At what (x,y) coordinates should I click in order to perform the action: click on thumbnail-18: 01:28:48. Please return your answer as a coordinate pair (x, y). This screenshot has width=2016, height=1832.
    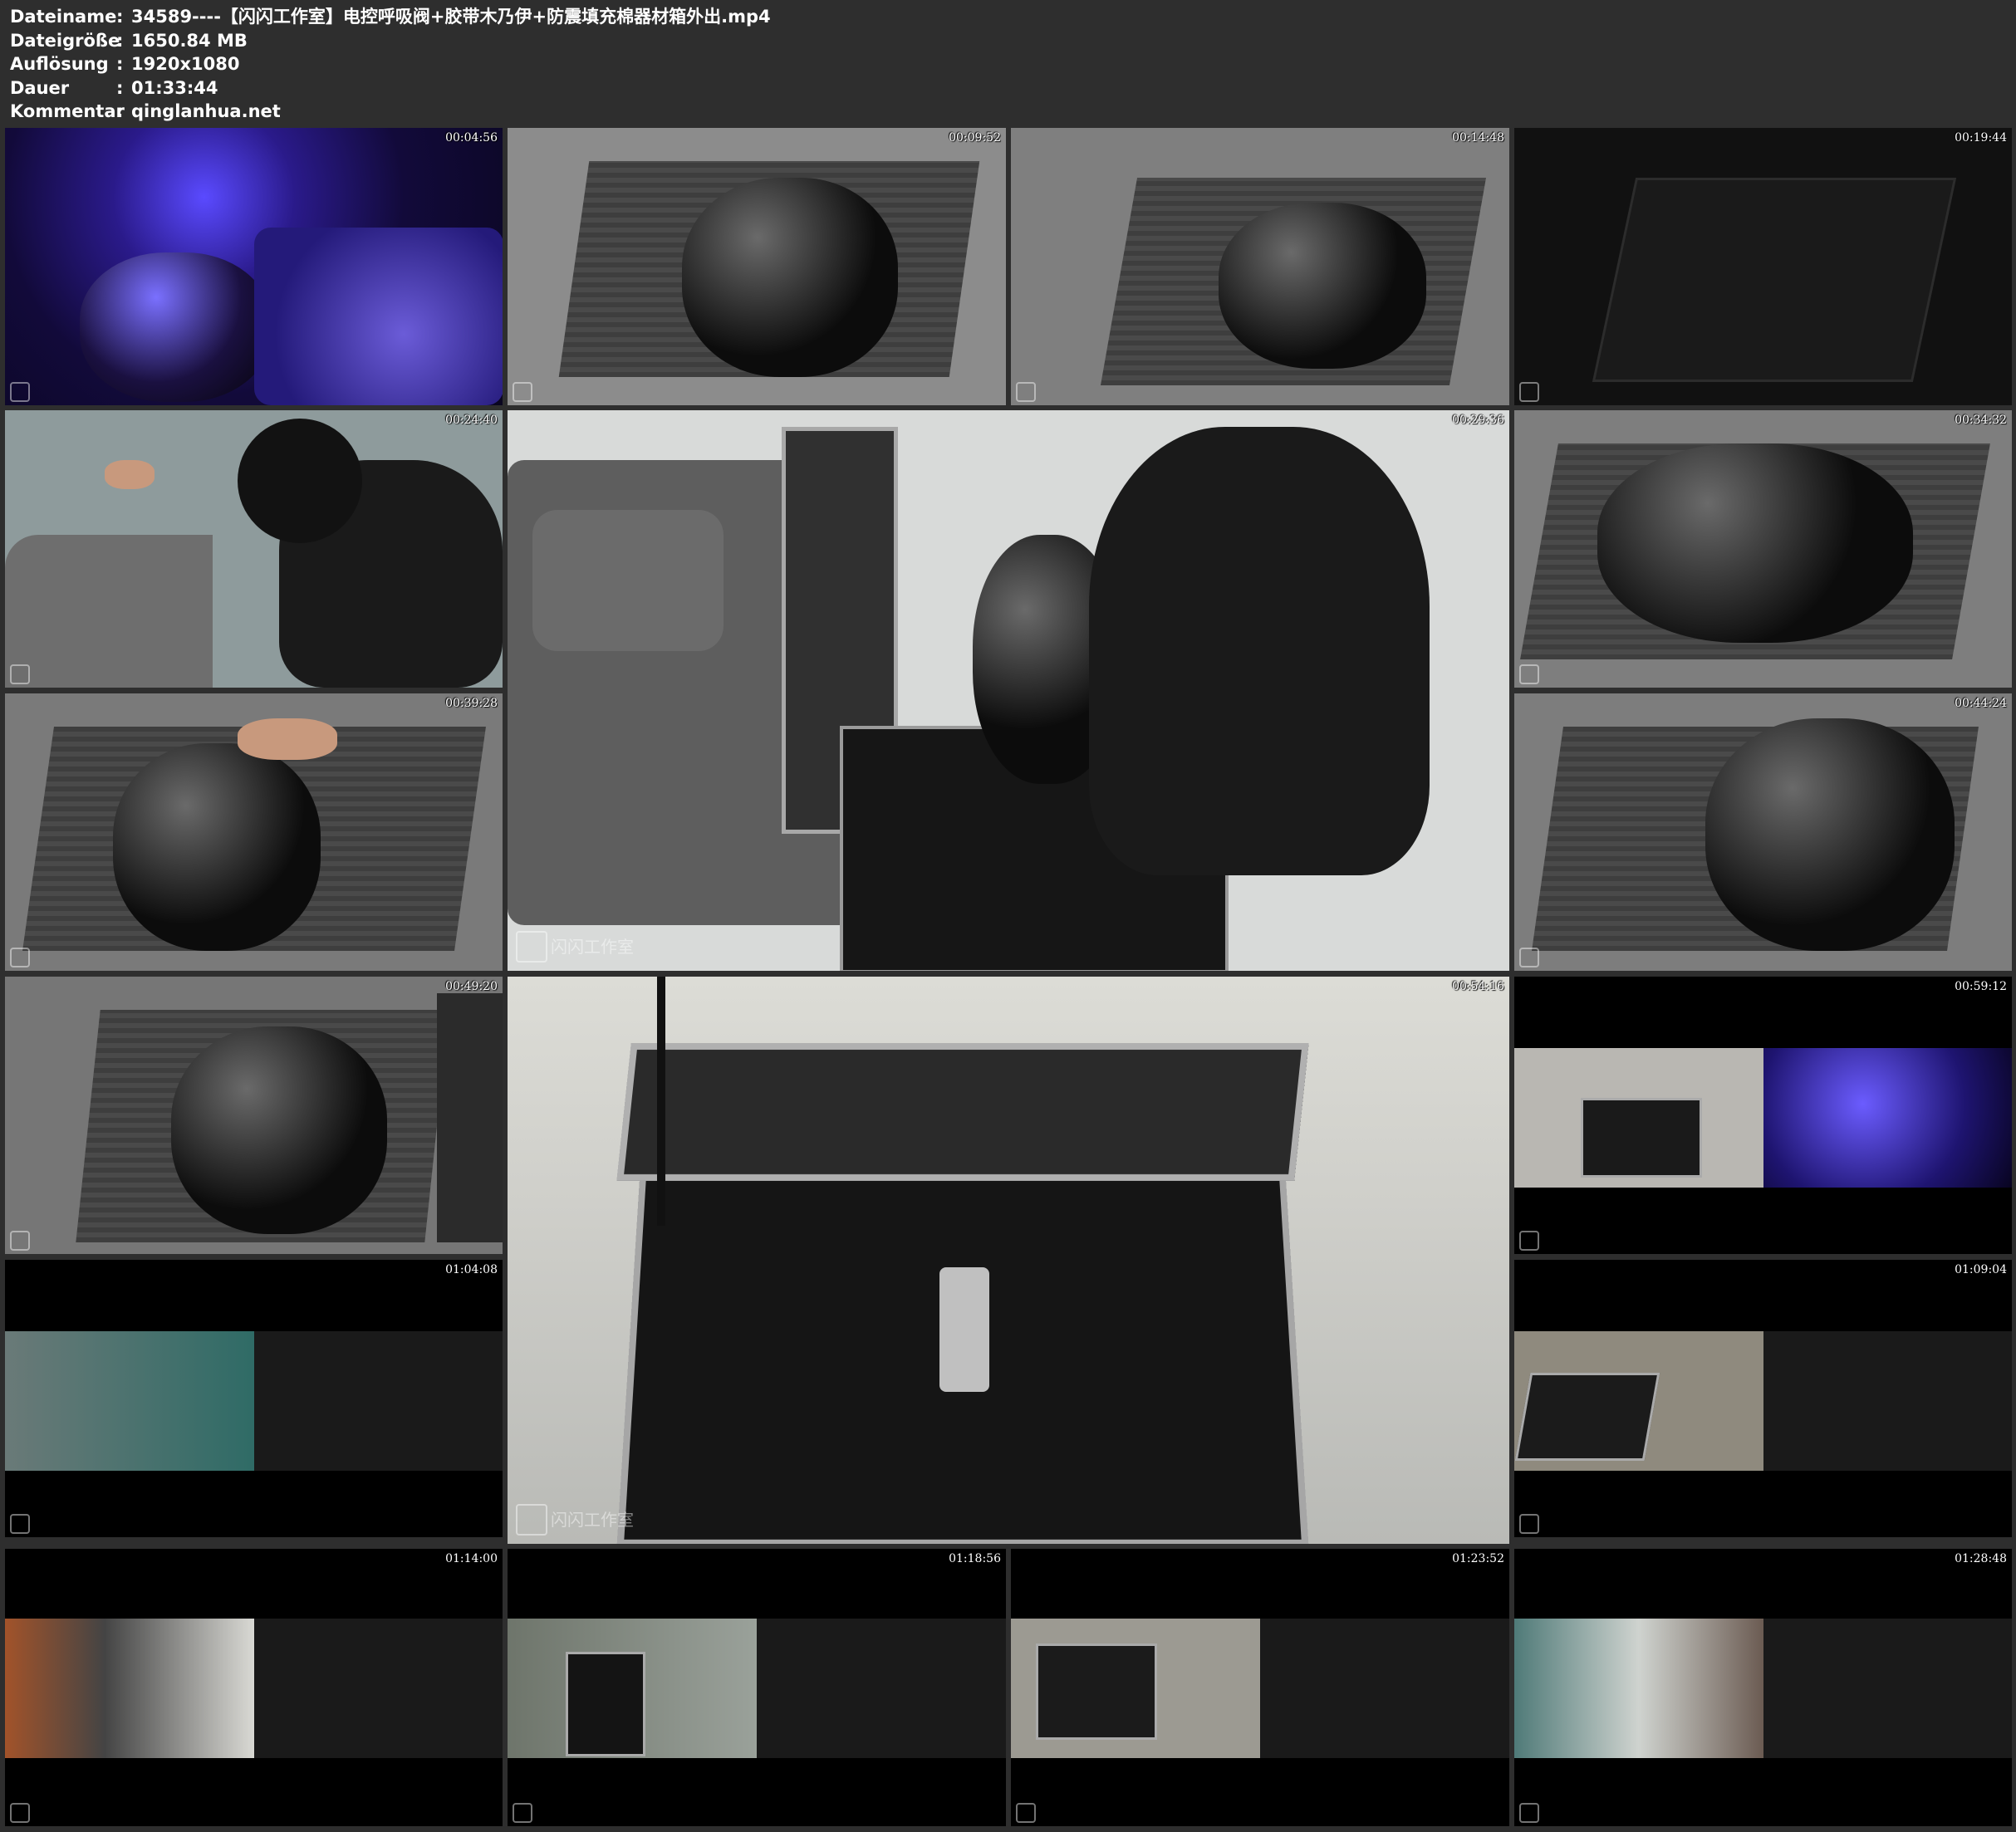
    Looking at the image, I should click on (1763, 1687).